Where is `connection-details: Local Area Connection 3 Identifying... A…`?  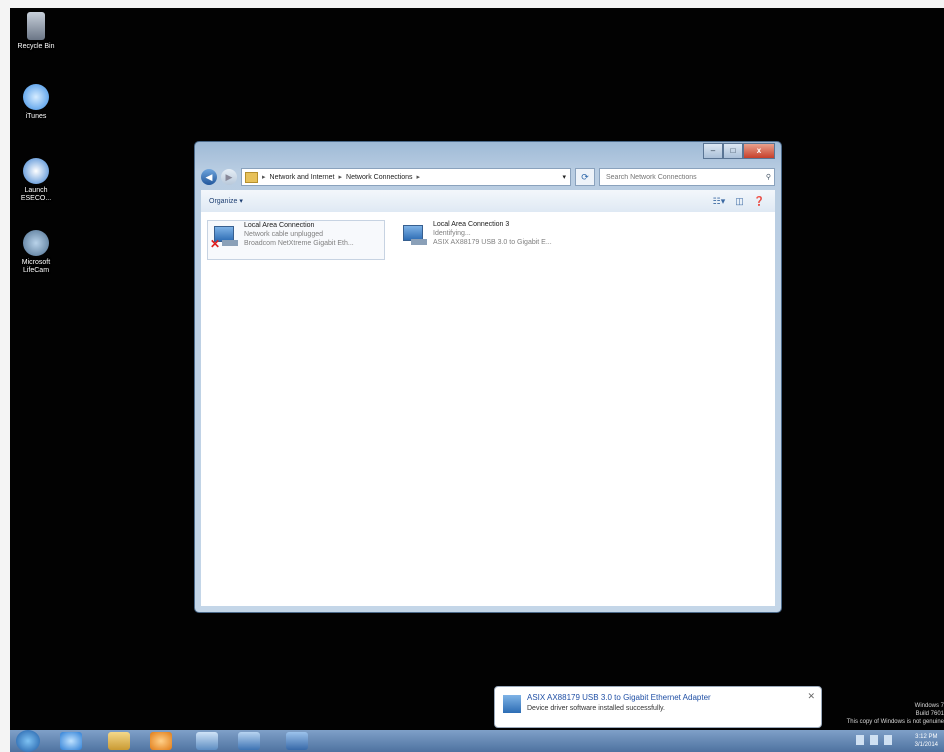
connection-details: Local Area Connection 3 Identifying... A… is located at coordinates (492, 239).